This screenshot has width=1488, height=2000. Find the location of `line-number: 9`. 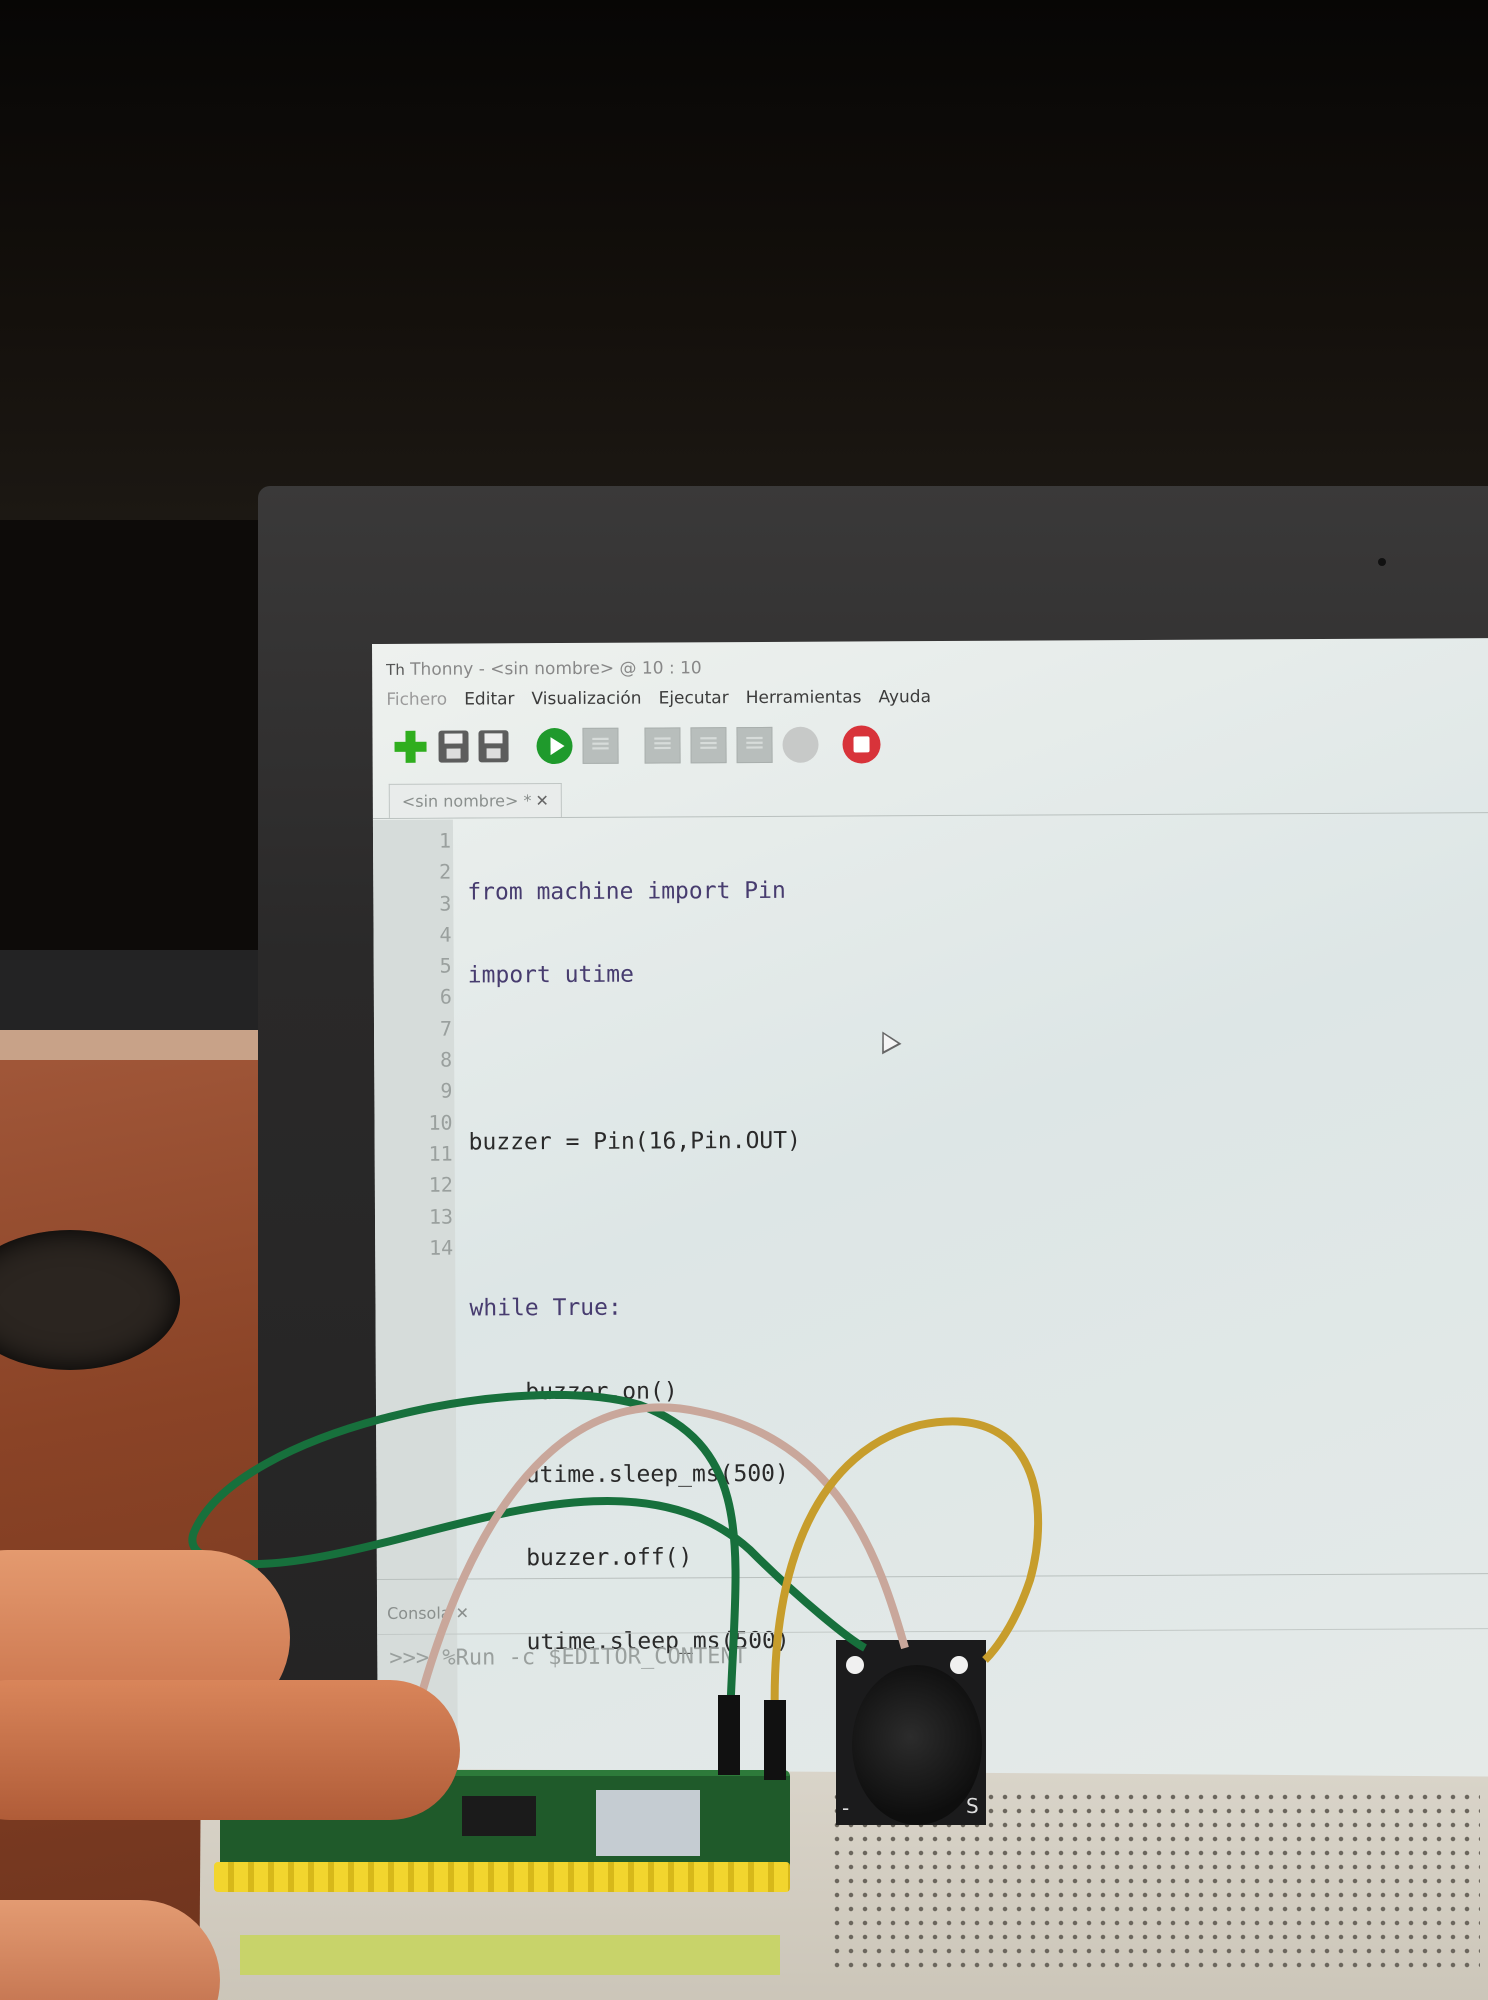

line-number: 9 is located at coordinates (446, 1091).